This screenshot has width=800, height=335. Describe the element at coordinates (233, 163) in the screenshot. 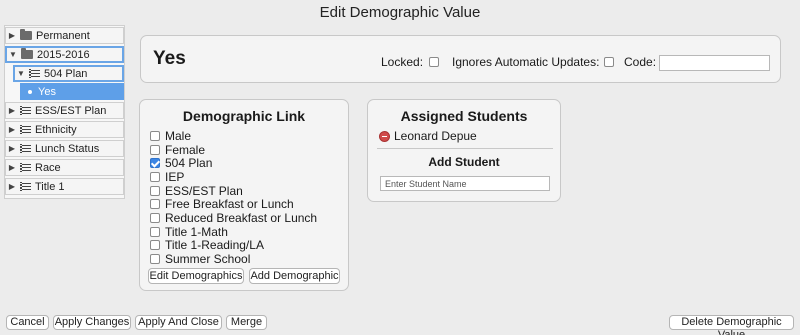

I see `list-item: 504 Plan` at that location.